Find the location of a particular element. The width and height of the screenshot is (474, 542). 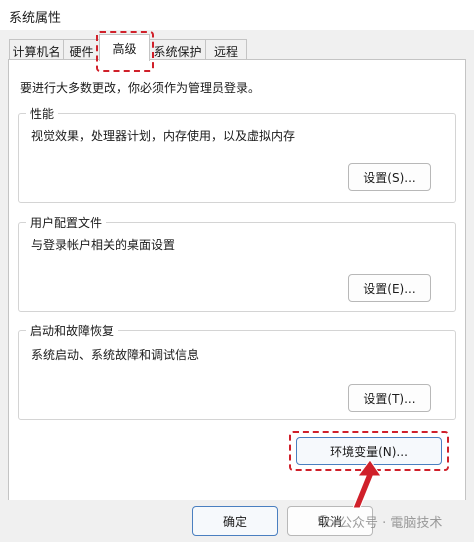

user-profiles-description: 与登录帐户相关的桌面设置 is located at coordinates (103, 245).